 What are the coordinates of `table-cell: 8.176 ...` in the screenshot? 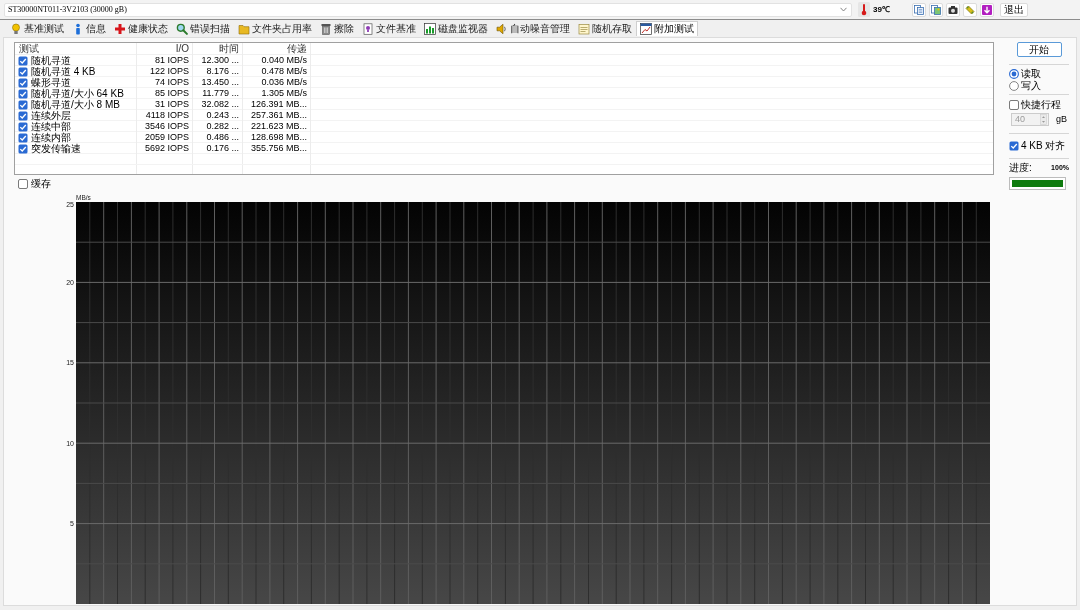 It's located at (218, 71).